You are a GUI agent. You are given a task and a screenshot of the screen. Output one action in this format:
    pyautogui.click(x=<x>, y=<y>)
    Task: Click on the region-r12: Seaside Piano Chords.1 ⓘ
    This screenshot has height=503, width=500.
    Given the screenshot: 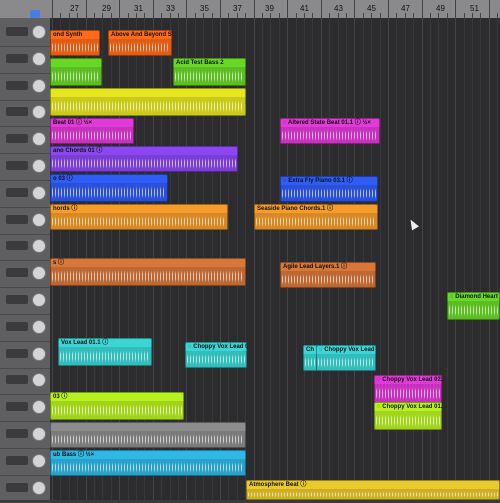 What is the action you would take?
    pyautogui.click(x=316, y=217)
    